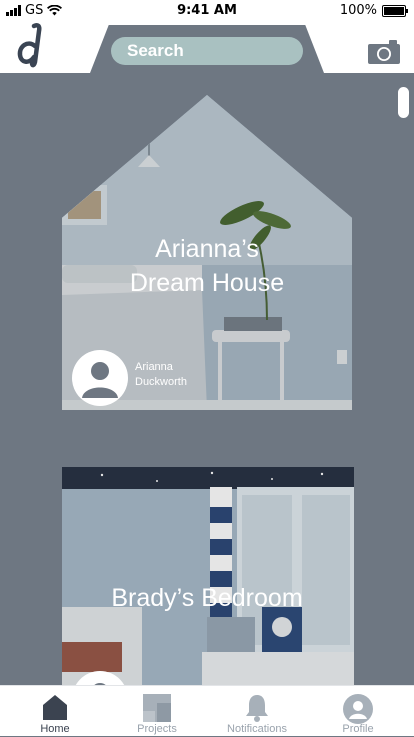 This screenshot has width=414, height=737. What do you see at coordinates (154, 367) in the screenshot?
I see `owner-first-name: Arianna` at bounding box center [154, 367].